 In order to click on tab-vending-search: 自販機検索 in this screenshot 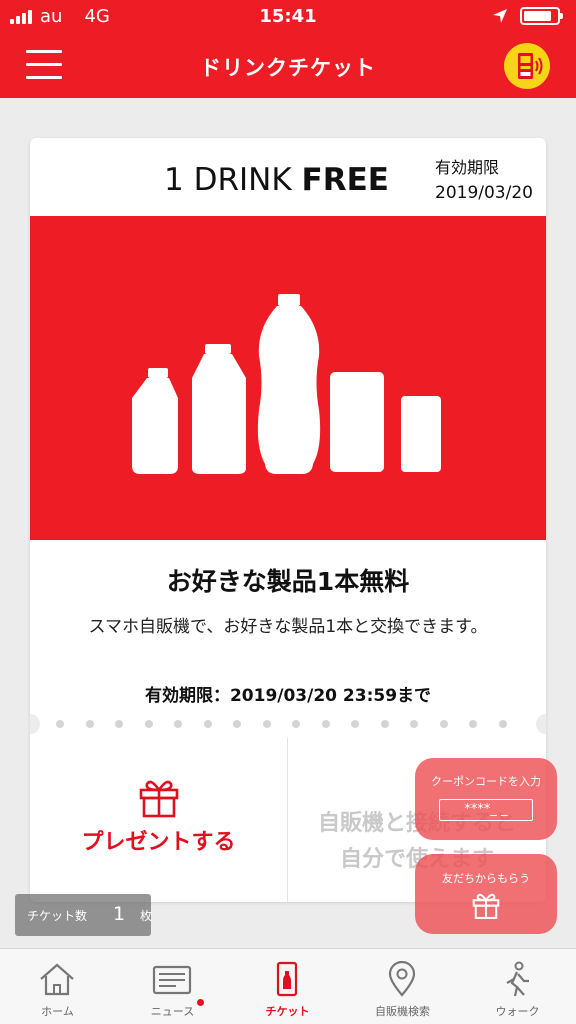, I will do `click(402, 986)`.